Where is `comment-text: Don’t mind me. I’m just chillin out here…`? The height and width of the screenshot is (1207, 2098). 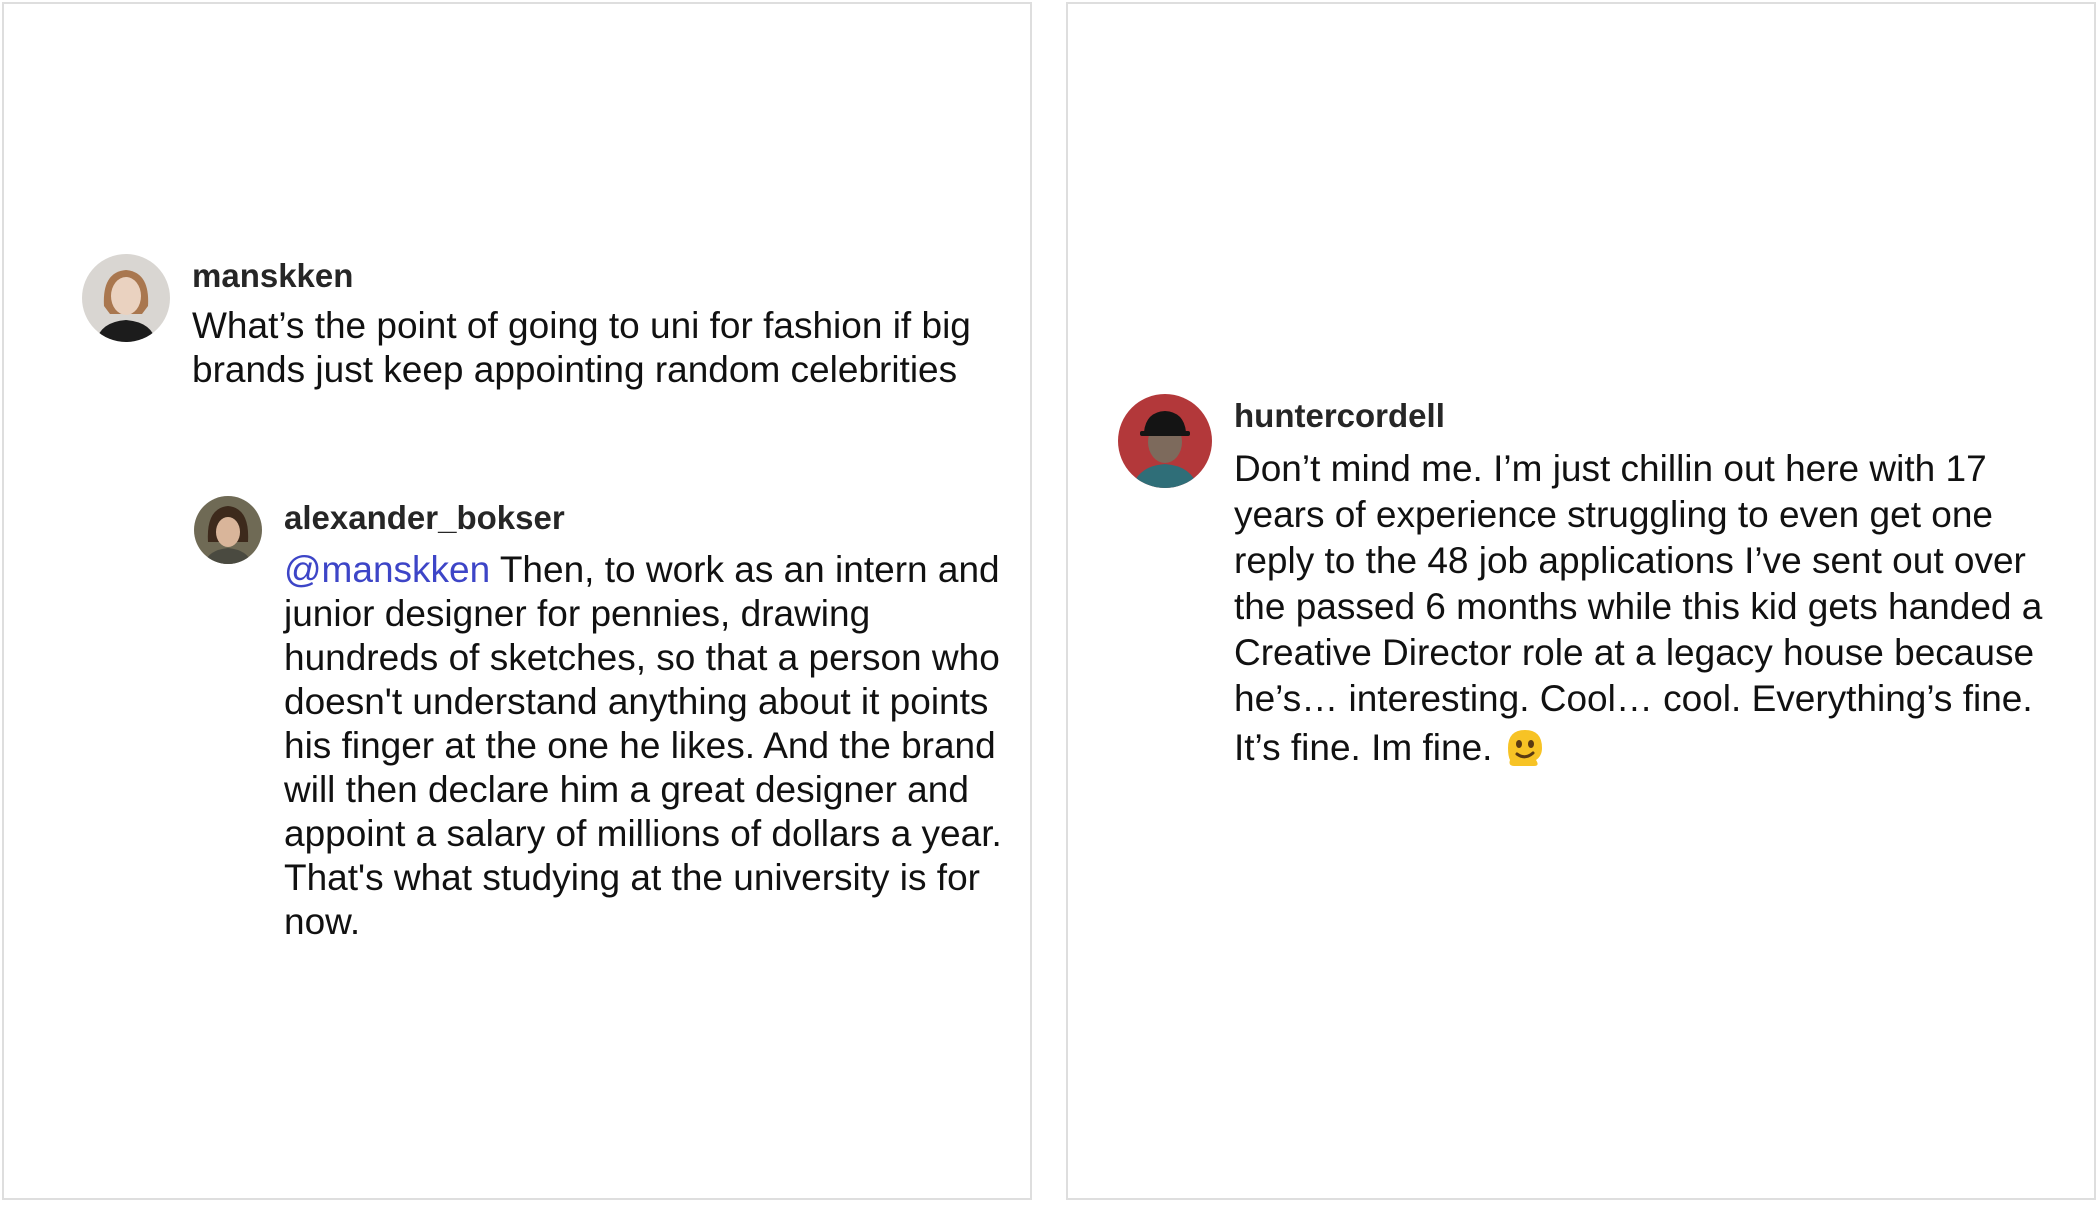 comment-text: Don’t mind me. I’m just chillin out here… is located at coordinates (1638, 608).